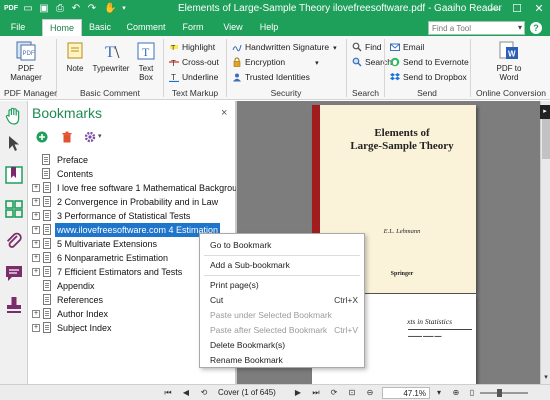 The width and height of the screenshot is (550, 400). Describe the element at coordinates (44, 9) in the screenshot. I see `save-icon: ▣` at that location.